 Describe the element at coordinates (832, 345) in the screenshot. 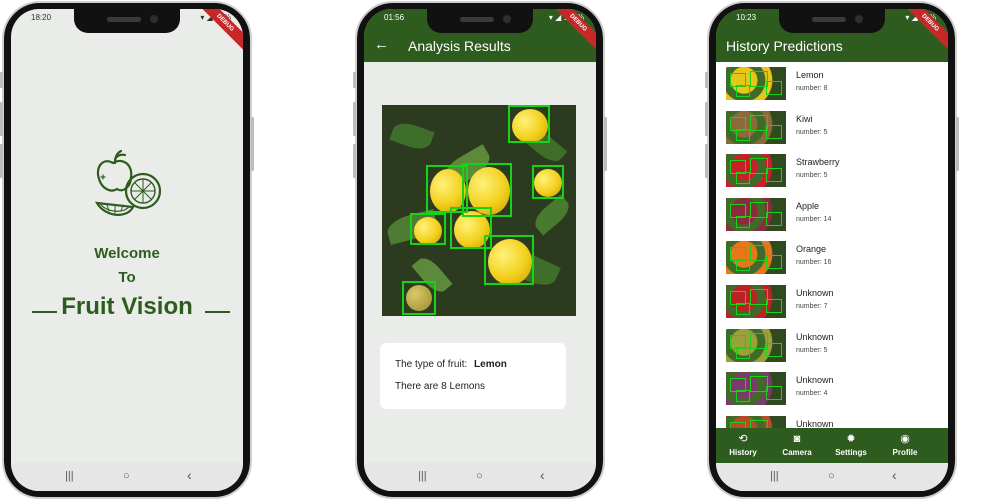

I see `history-list-item: Unknown number: 5` at that location.